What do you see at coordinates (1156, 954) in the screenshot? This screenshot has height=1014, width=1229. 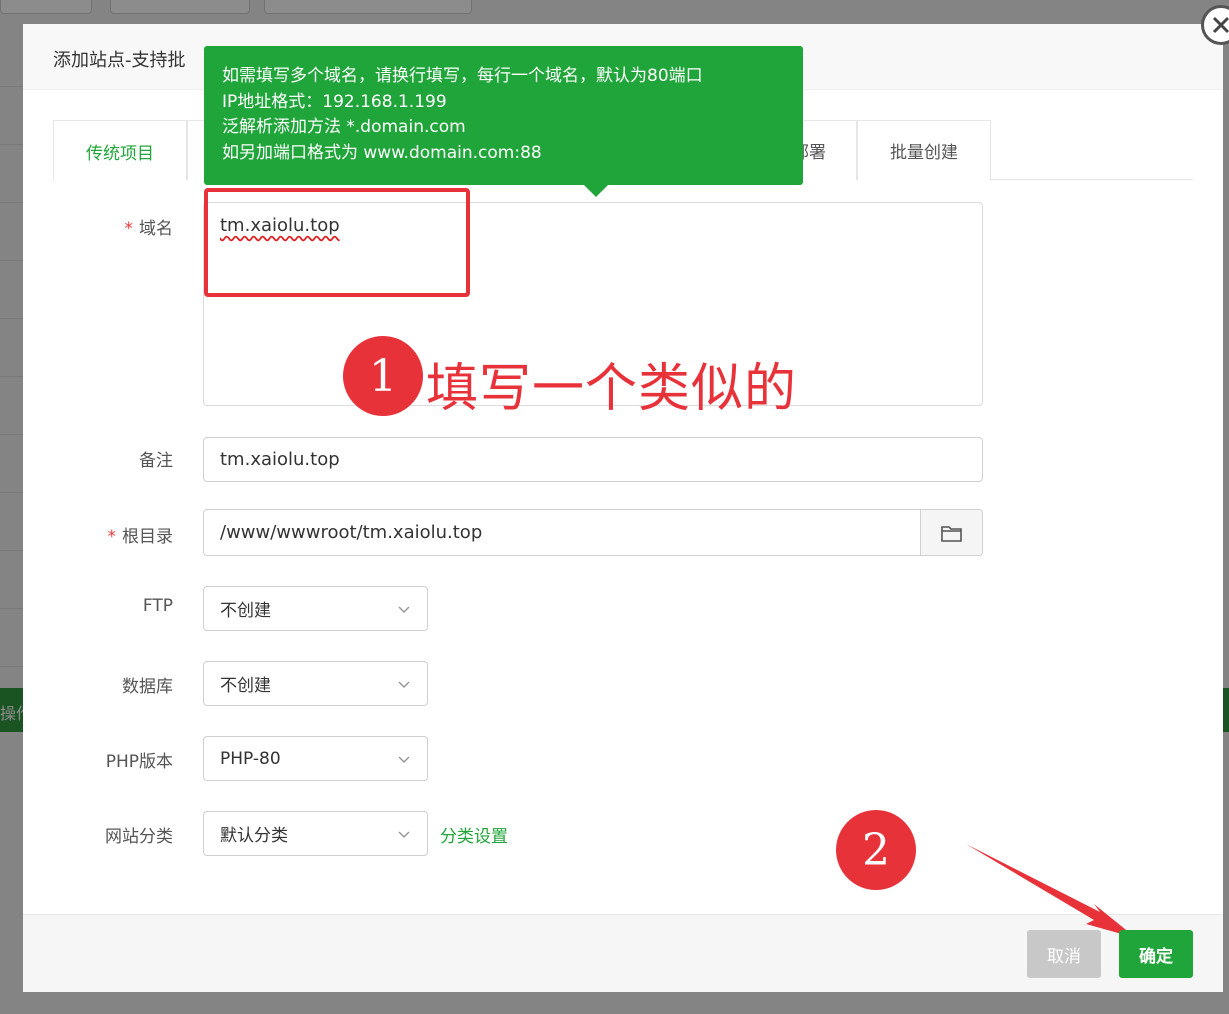 I see `confirm-button: 确定` at bounding box center [1156, 954].